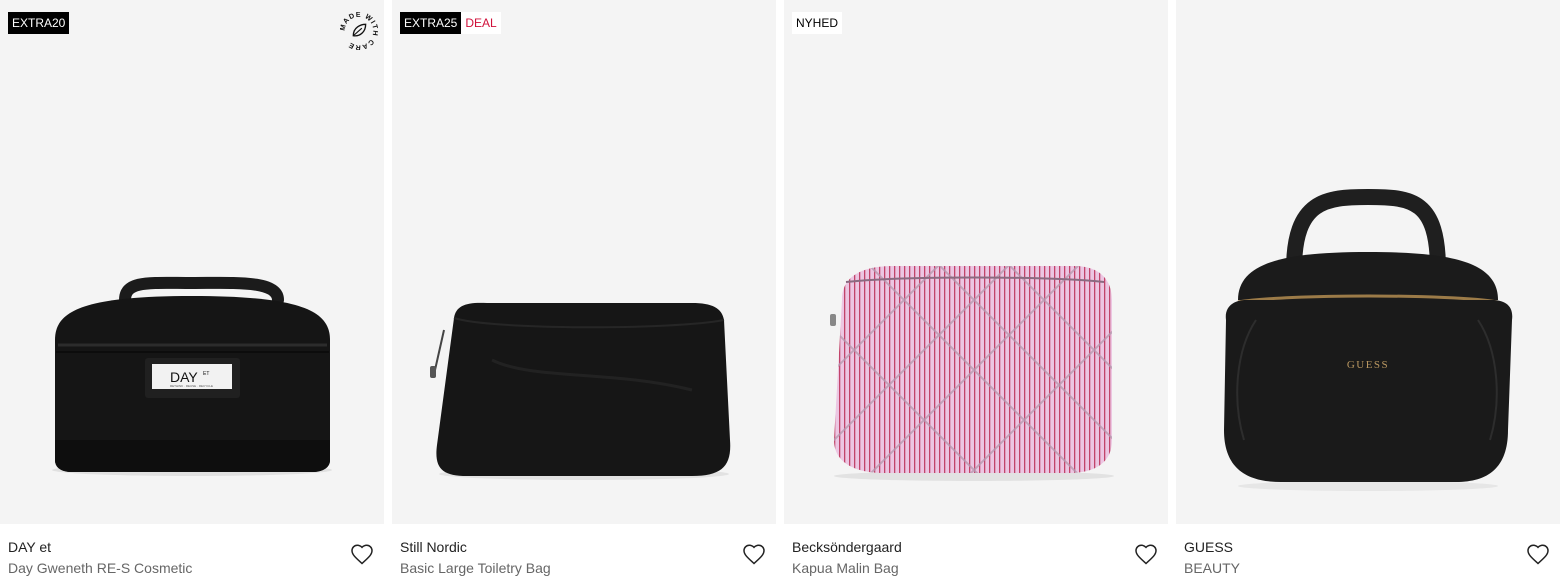  Describe the element at coordinates (206, 374) in the screenshot. I see `bag-logo-sup: ET` at that location.